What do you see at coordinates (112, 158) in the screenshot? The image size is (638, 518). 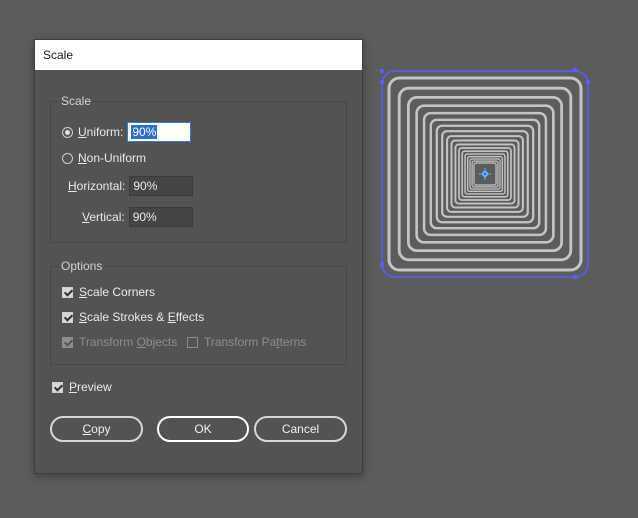 I see `non-uniform-label: Non-Uniform` at bounding box center [112, 158].